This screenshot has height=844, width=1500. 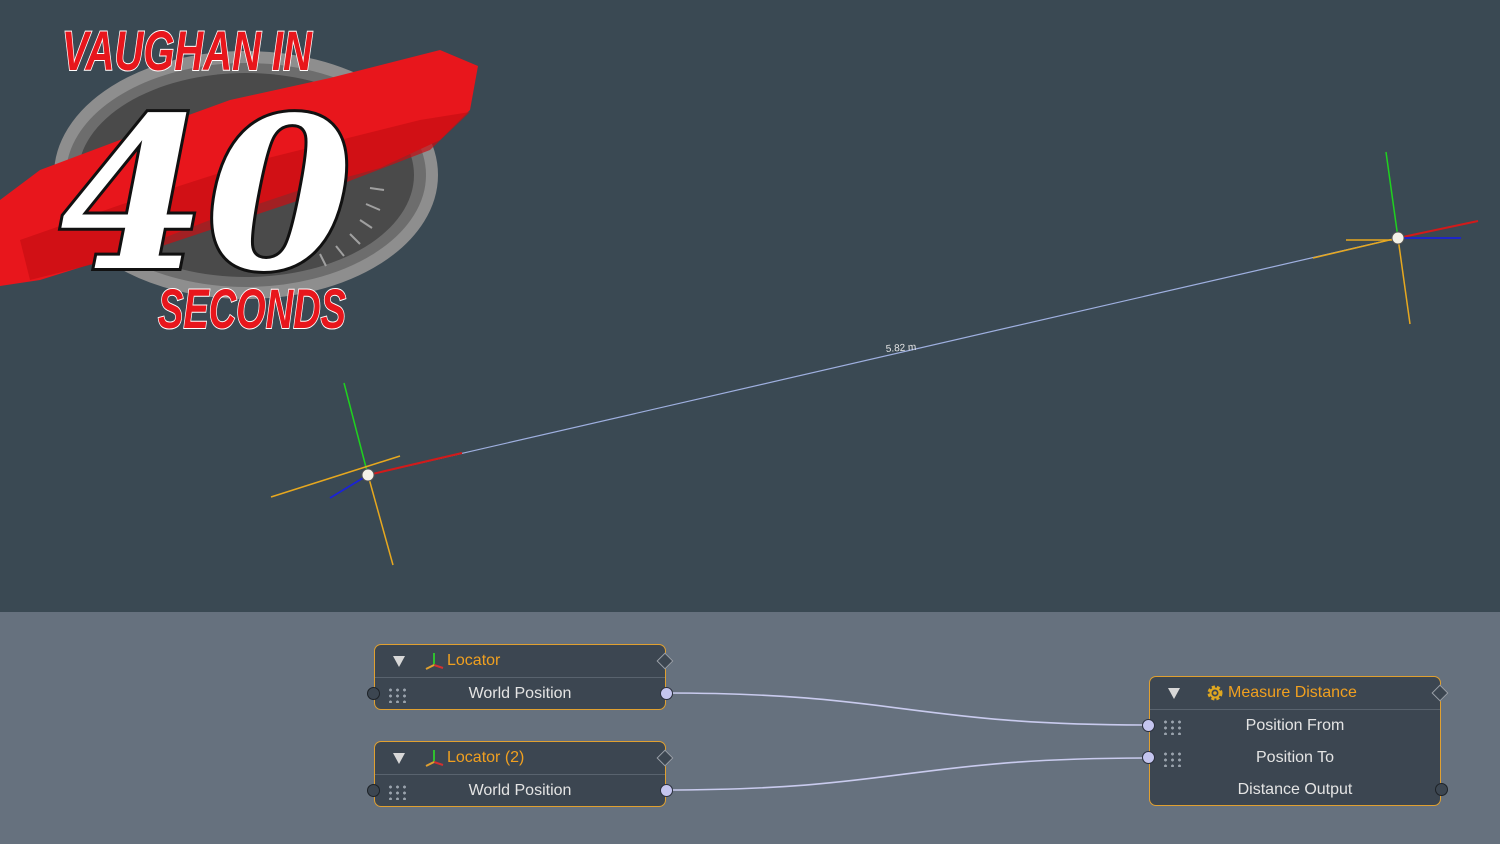 I want to click on gear-icon, so click(x=1215, y=693).